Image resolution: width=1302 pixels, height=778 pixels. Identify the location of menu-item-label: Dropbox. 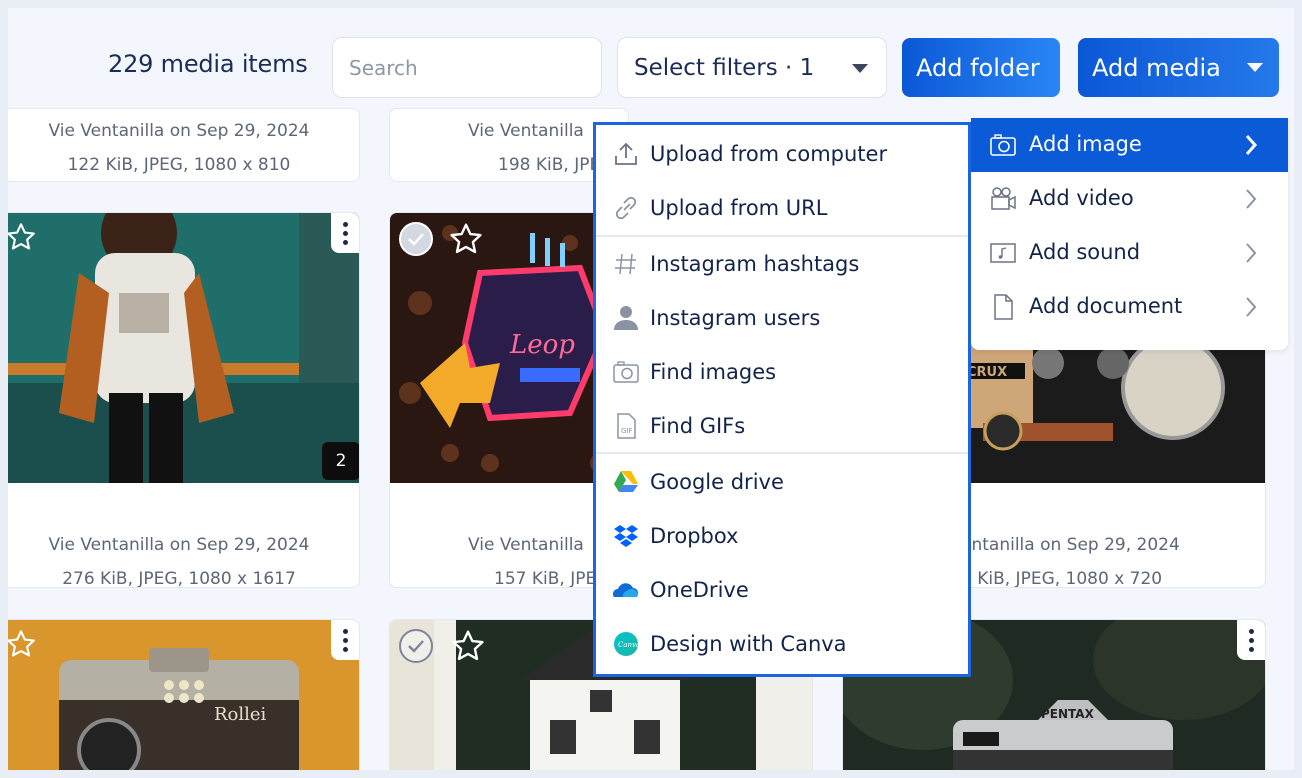
(694, 536).